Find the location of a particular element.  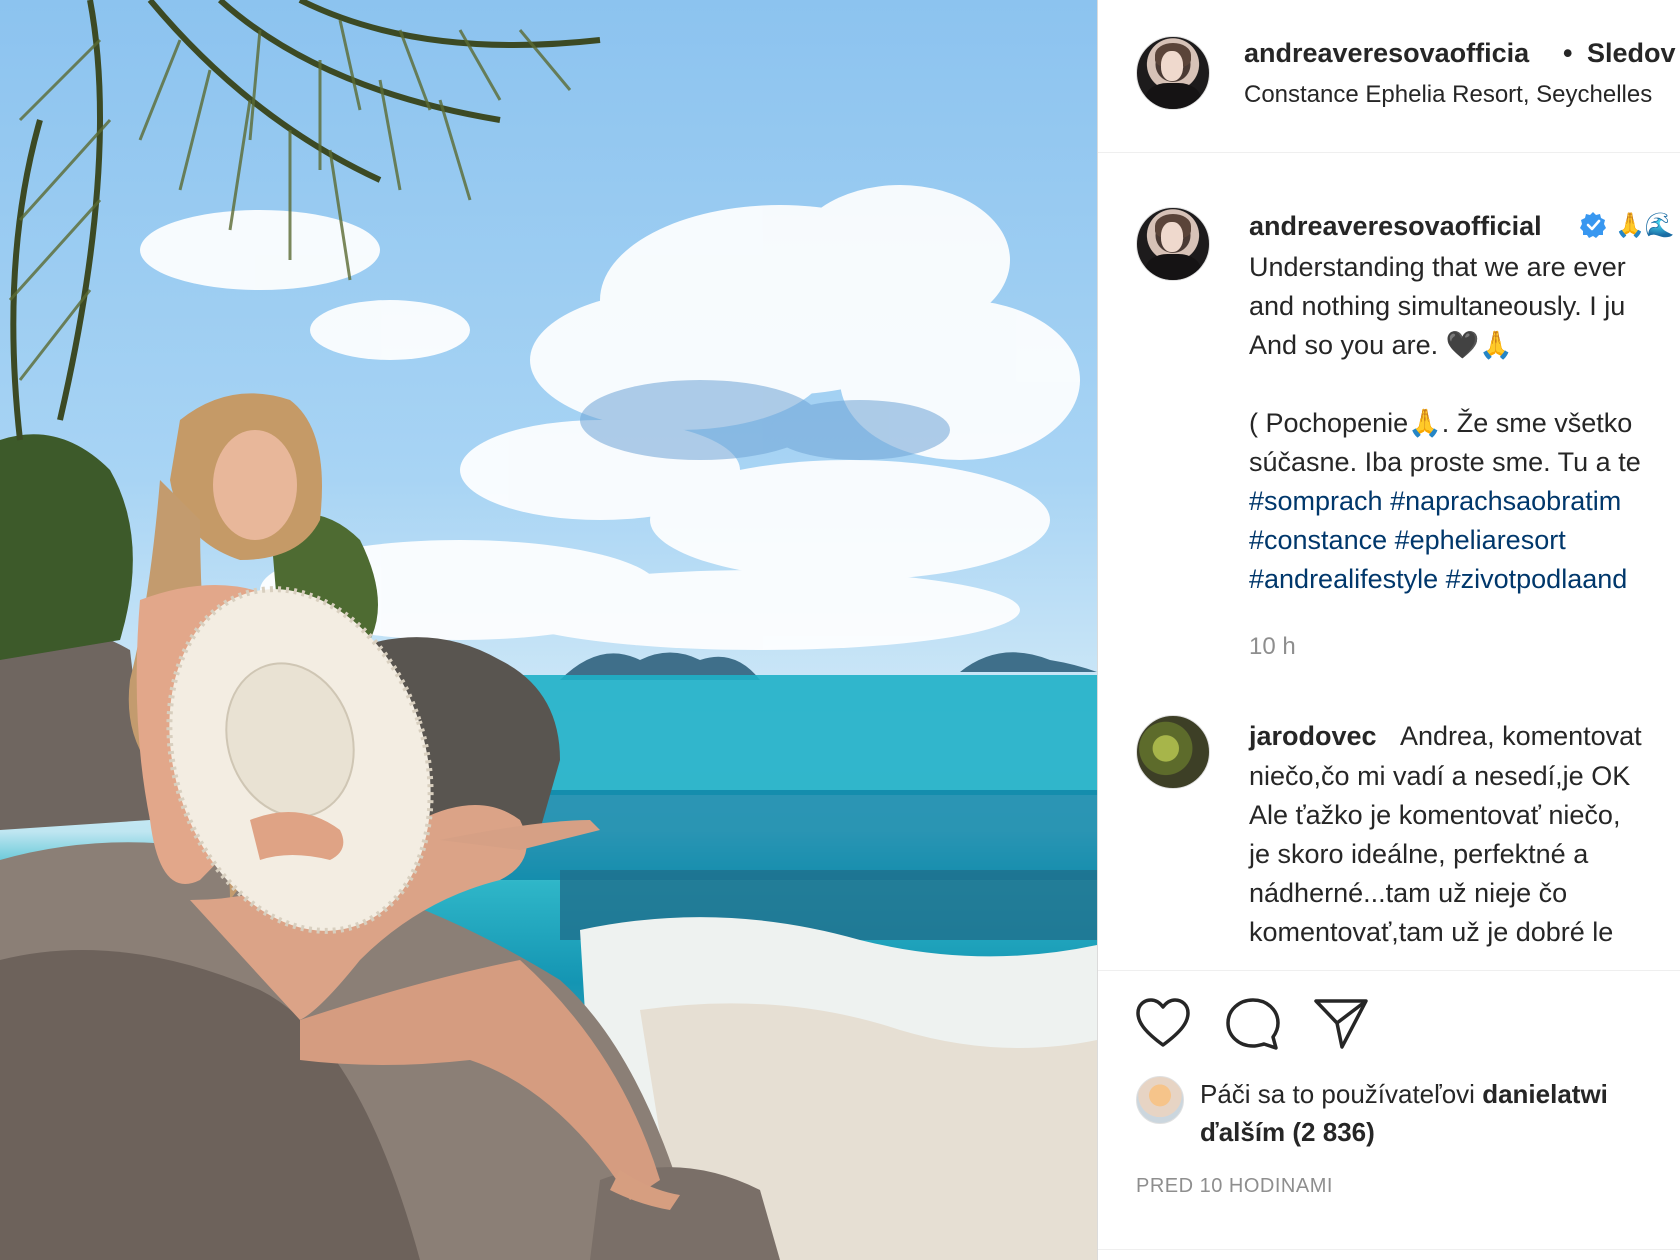

likes-summary: Páči sa to používateľovi danielatwi is located at coordinates (1404, 1094).